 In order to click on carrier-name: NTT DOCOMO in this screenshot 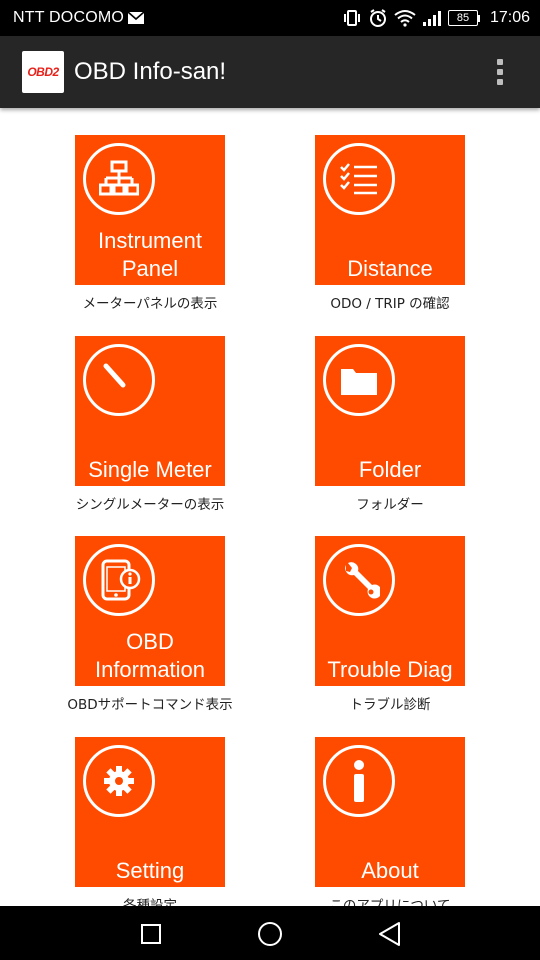, I will do `click(69, 17)`.